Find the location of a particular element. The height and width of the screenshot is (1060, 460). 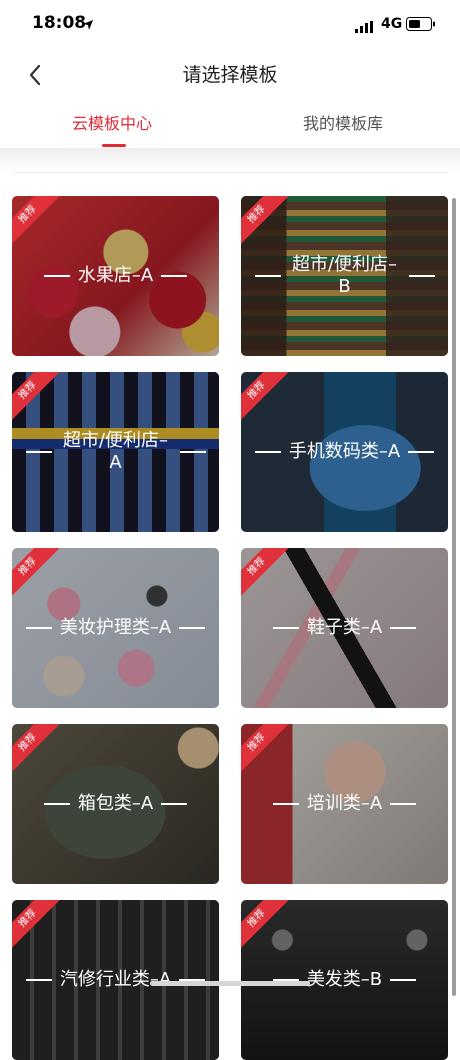

card-label-row: 鞋子类–A is located at coordinates (344, 628).